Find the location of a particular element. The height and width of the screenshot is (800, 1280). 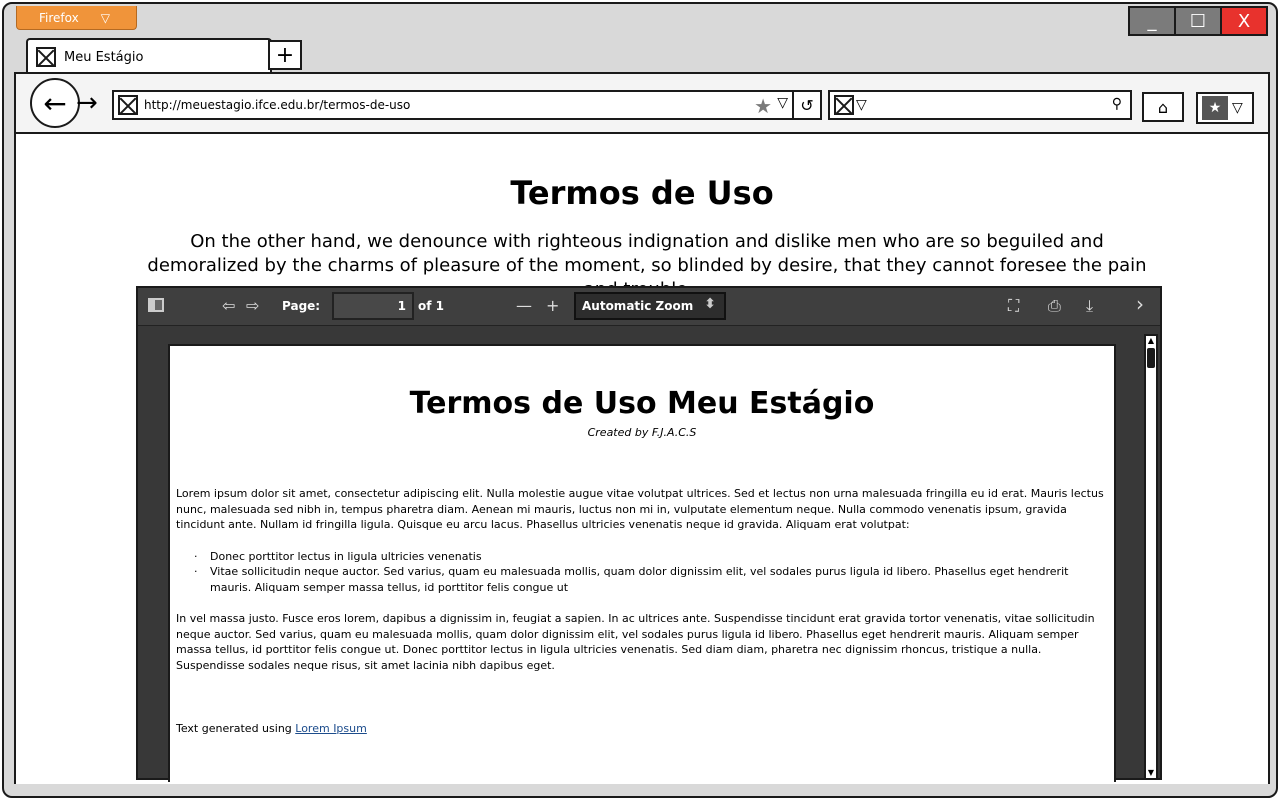

zoom-select-value: Automatic Zoom is located at coordinates (638, 306).